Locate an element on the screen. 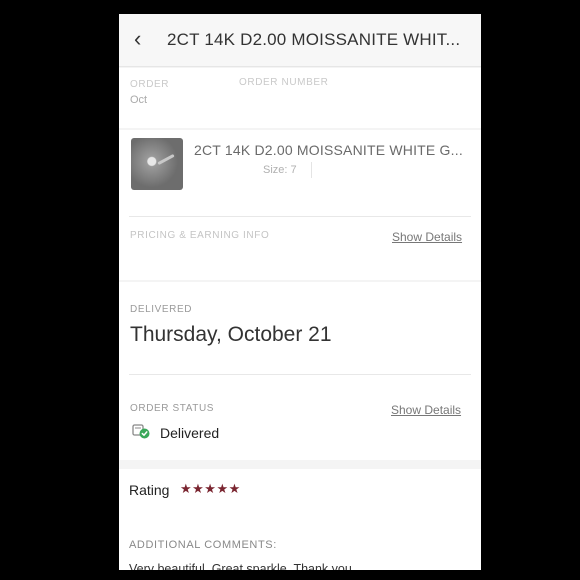 The image size is (580, 580). product-size: Size: 7 is located at coordinates (280, 170).